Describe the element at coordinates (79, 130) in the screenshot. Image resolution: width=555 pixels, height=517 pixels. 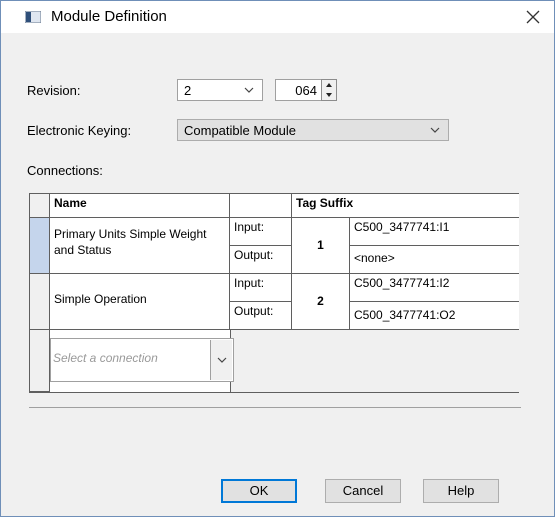
I see `keying-label: Electronic Keying:` at that location.